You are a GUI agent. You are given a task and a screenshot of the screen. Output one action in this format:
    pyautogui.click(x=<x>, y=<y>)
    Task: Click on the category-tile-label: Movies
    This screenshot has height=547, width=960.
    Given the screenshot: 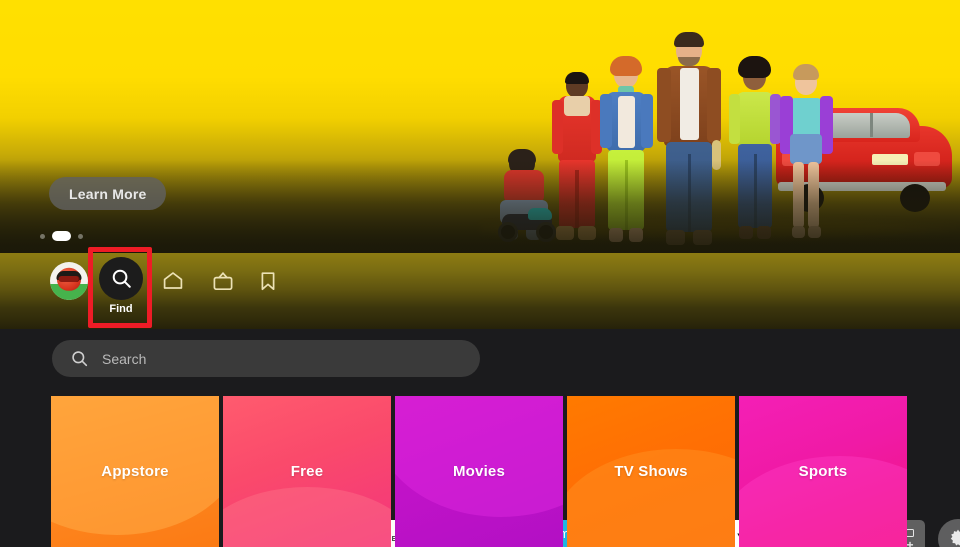 What is the action you would take?
    pyautogui.click(x=479, y=471)
    